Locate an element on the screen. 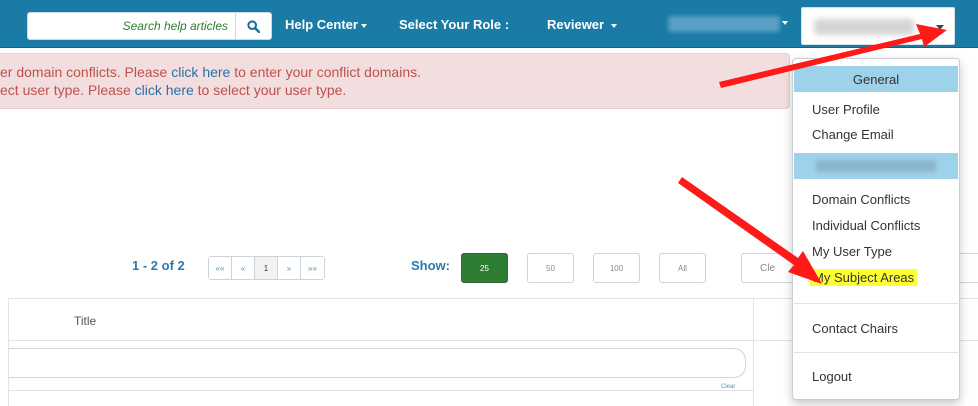 The image size is (978, 406). first-page-button: «« is located at coordinates (220, 268).